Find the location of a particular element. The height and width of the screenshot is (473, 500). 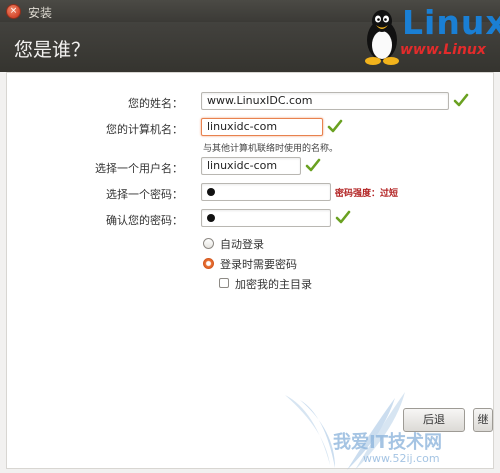

name-label: 您的姓名： is located at coordinates (155, 103).